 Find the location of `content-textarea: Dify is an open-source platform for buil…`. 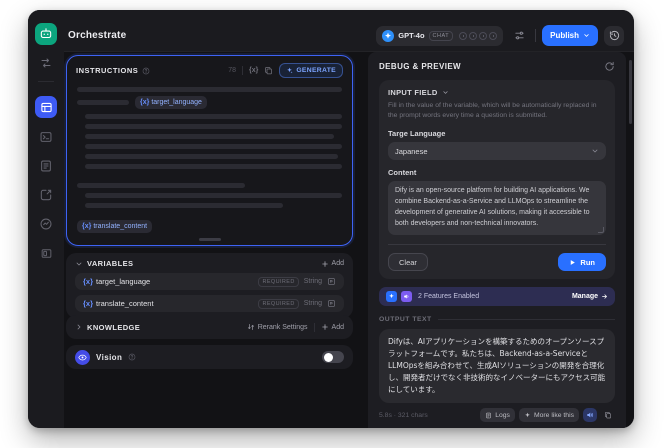

content-textarea: Dify is an open-source platform for buil… is located at coordinates (497, 208).